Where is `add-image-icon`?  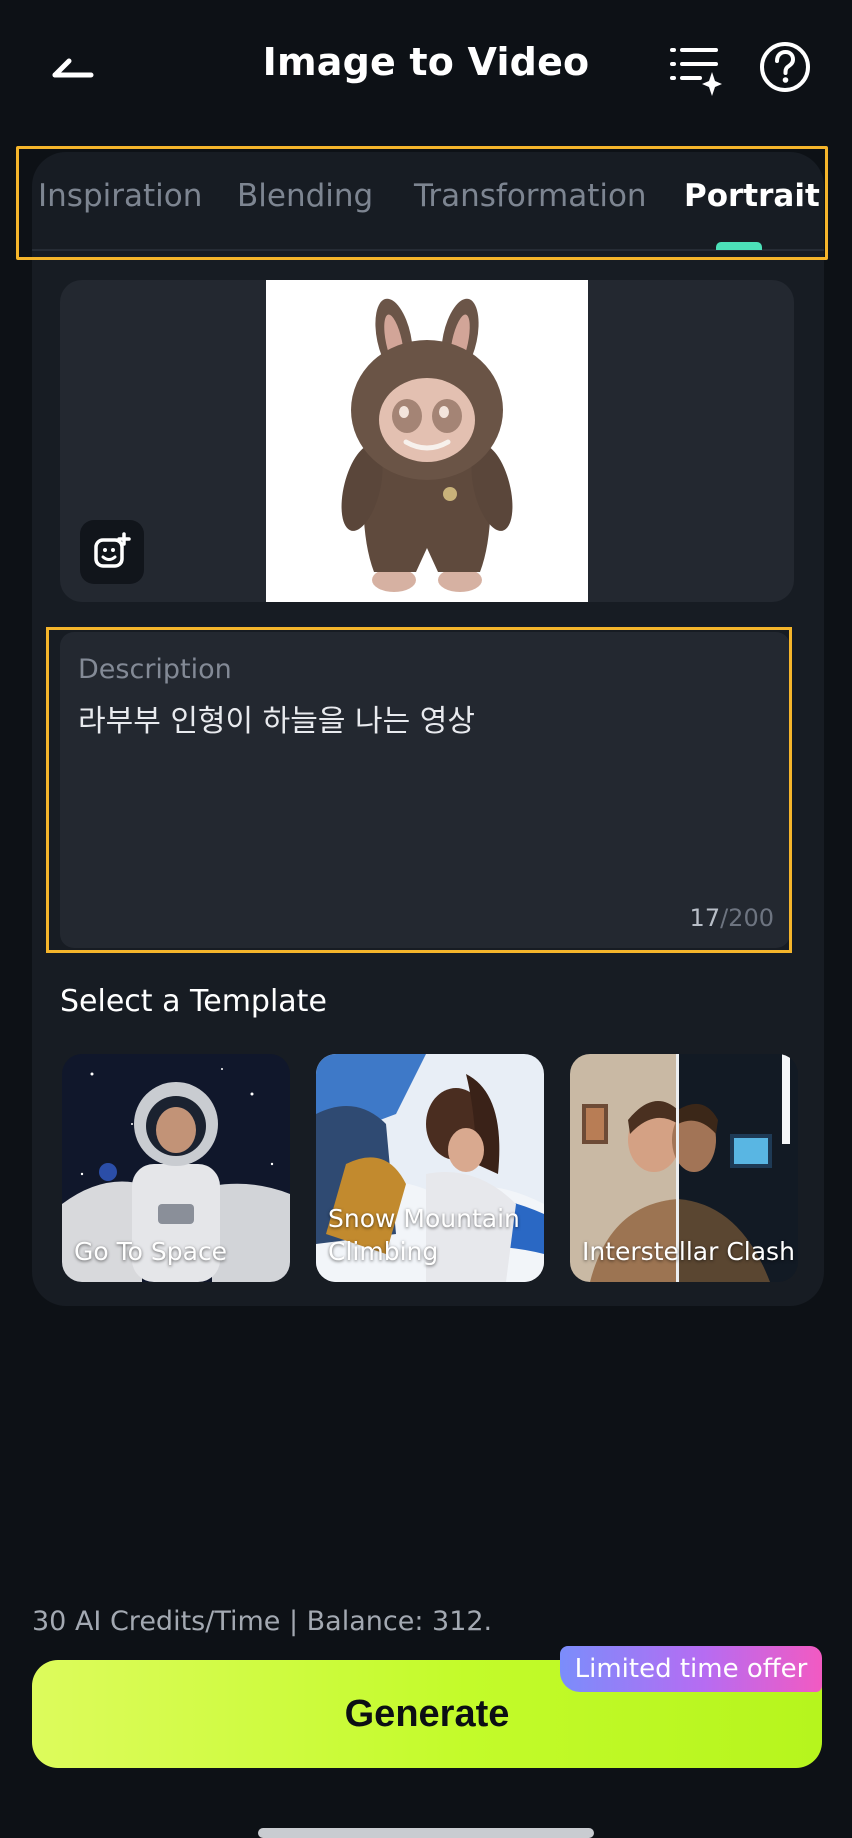 add-image-icon is located at coordinates (112, 550).